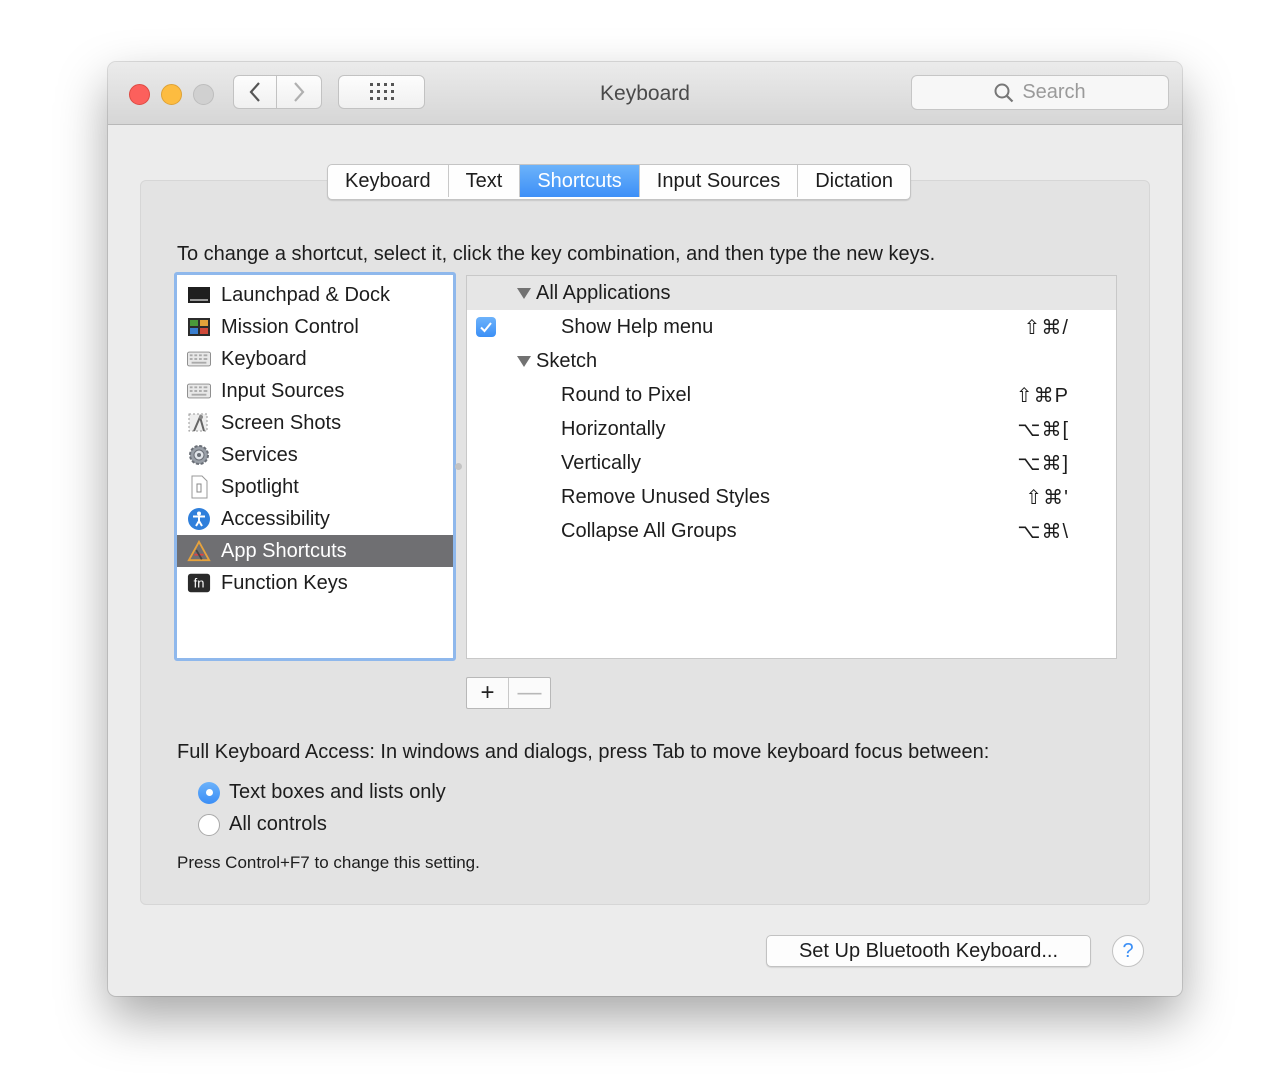 This screenshot has width=1280, height=1082. Describe the element at coordinates (275, 518) in the screenshot. I see `category-label: Accessibility` at that location.